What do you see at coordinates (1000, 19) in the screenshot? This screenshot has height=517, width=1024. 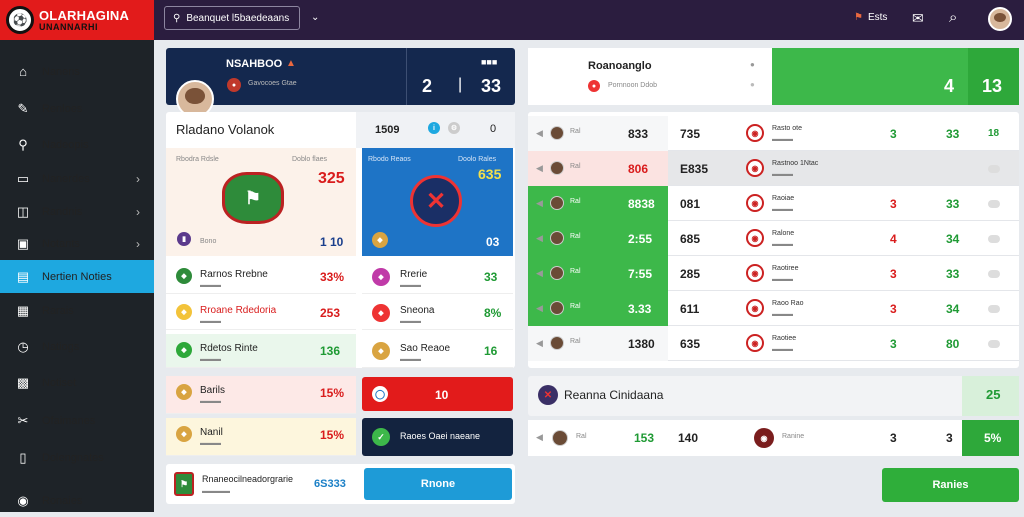 I see `user-avatar` at bounding box center [1000, 19].